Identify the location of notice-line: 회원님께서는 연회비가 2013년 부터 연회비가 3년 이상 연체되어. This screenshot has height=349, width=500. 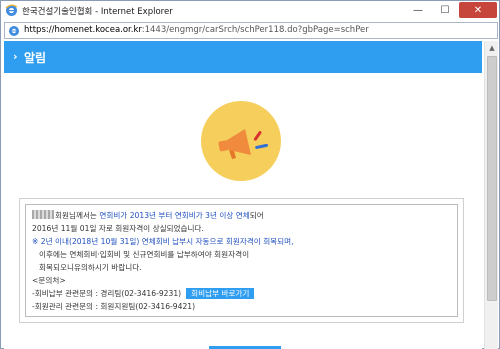
(241, 215).